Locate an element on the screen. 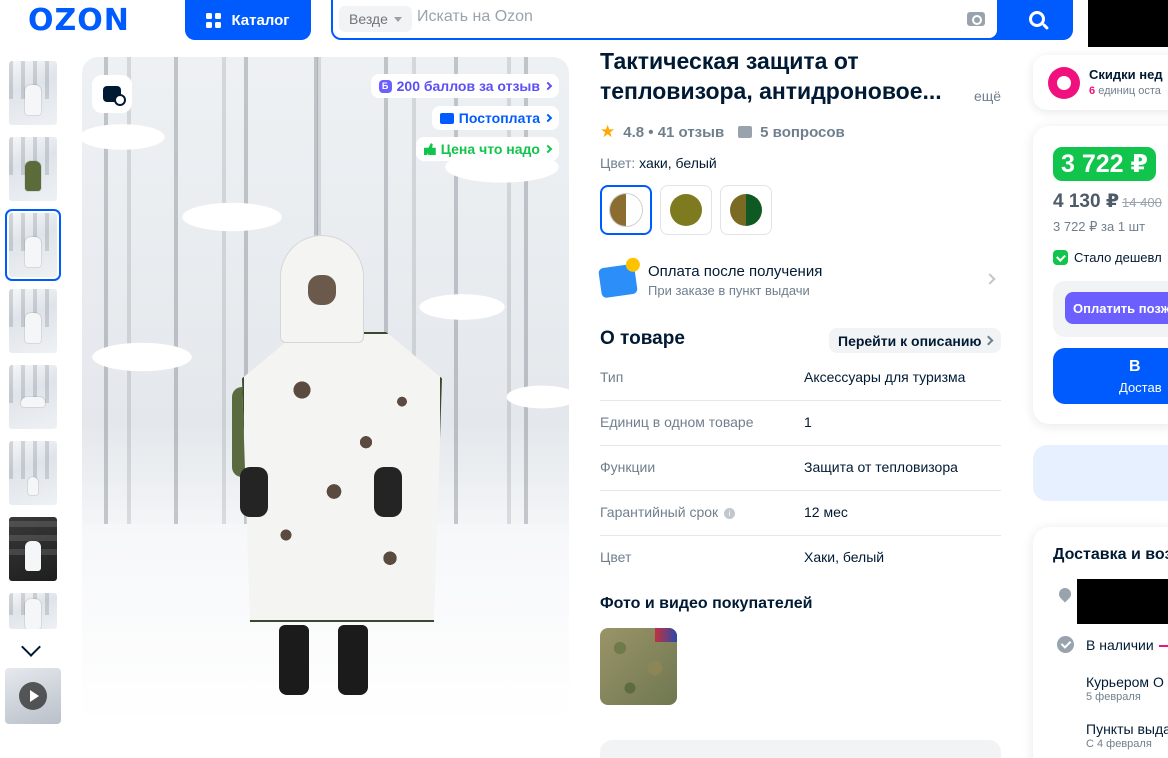 The image size is (1168, 758). thumbs-up-icon is located at coordinates (429, 149).